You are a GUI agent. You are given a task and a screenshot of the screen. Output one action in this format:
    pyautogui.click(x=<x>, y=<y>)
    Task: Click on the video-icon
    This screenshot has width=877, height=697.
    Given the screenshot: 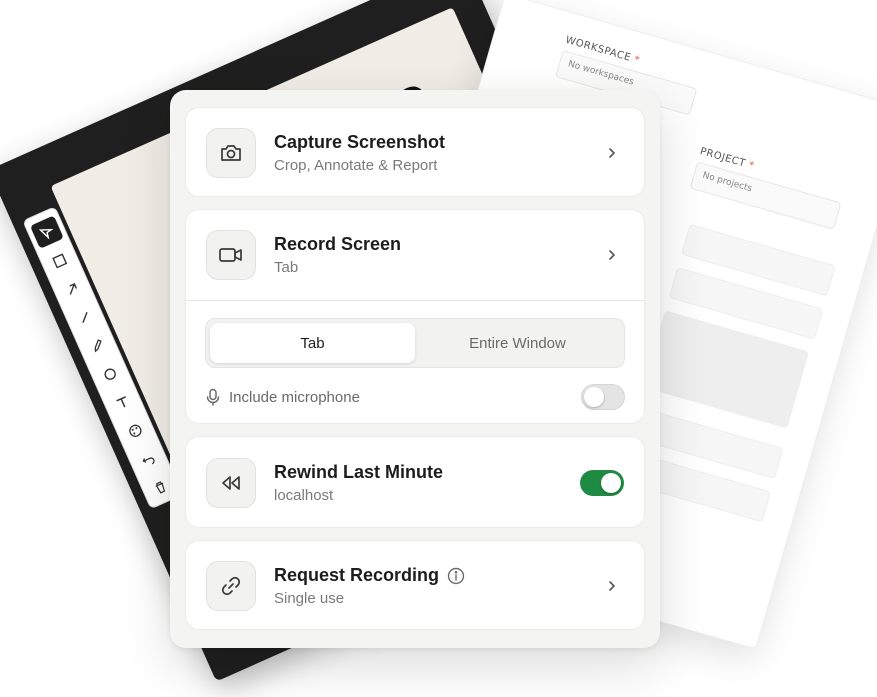 What is the action you would take?
    pyautogui.click(x=231, y=255)
    